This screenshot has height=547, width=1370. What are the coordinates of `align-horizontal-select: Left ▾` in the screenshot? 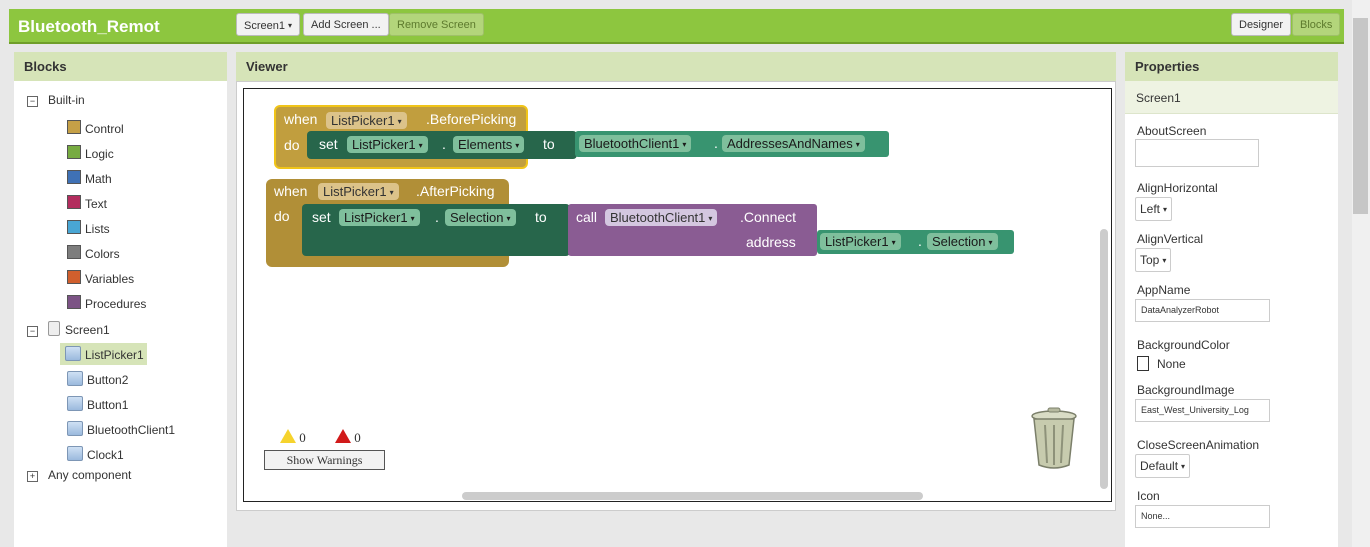 It's located at (1154, 209).